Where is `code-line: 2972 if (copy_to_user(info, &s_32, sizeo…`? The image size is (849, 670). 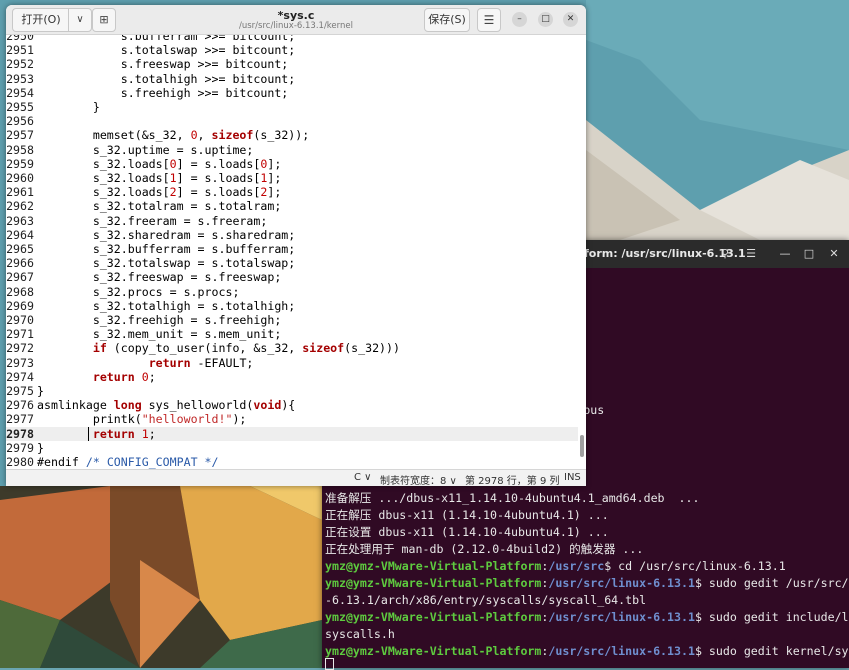 code-line: 2972 if (copy_to_user(info, &s_32, sizeo… is located at coordinates (292, 348).